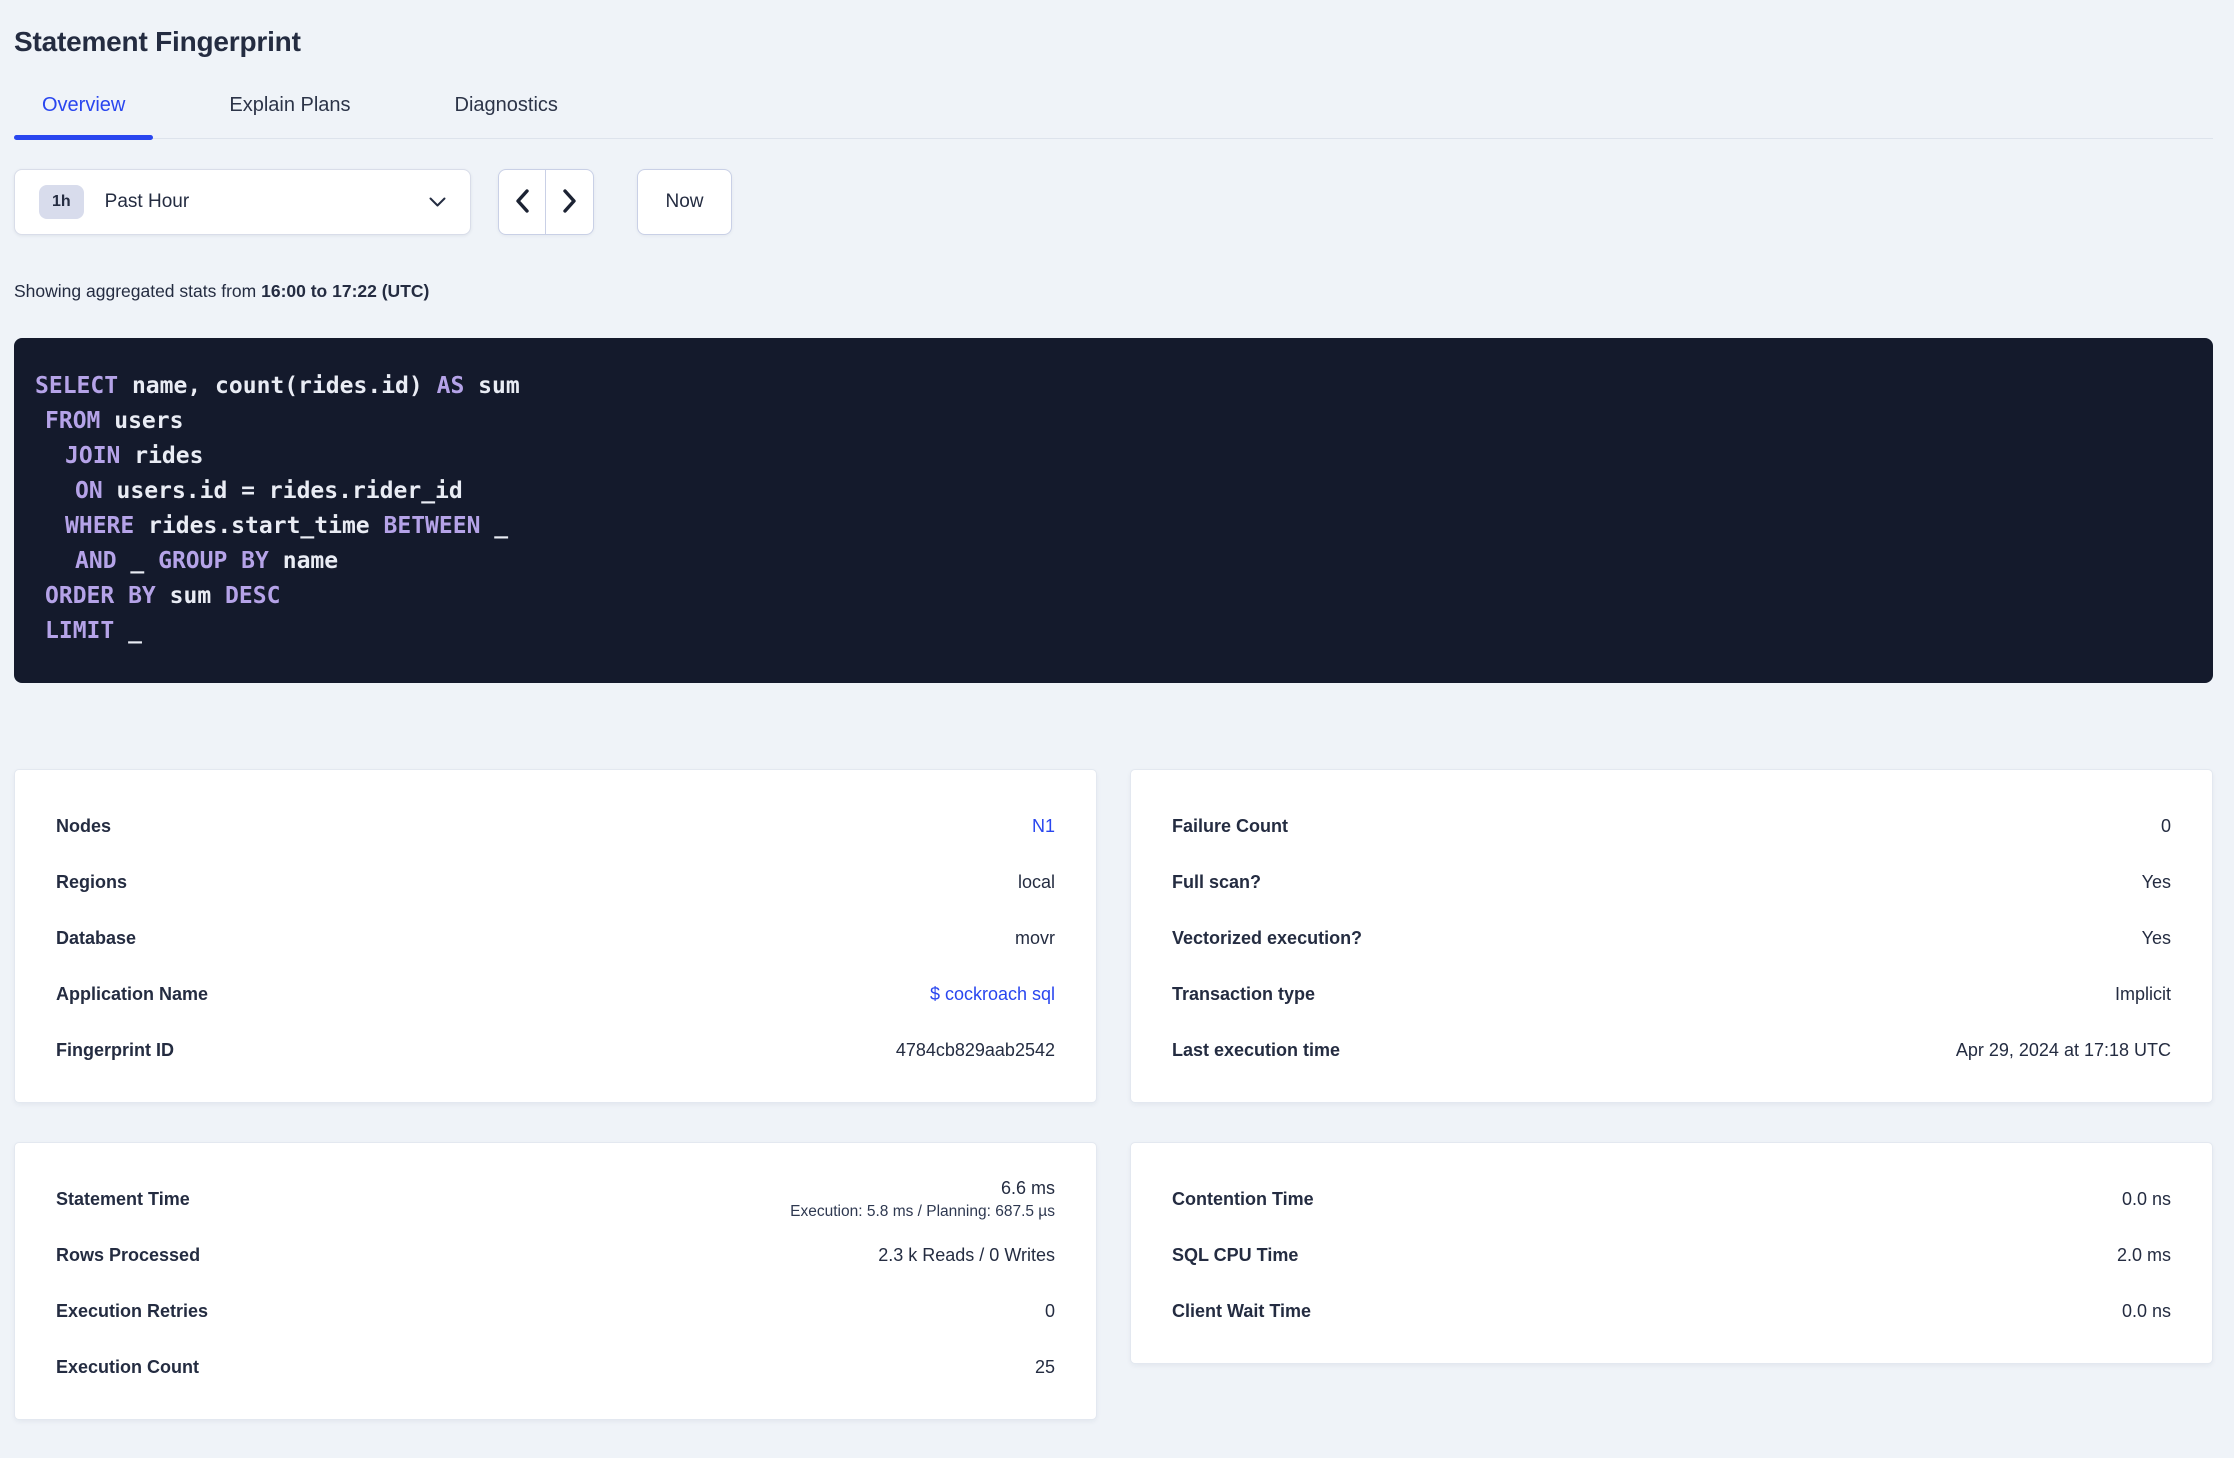 The width and height of the screenshot is (2234, 1458). What do you see at coordinates (1243, 1198) in the screenshot?
I see `stat-label: Contention Time` at bounding box center [1243, 1198].